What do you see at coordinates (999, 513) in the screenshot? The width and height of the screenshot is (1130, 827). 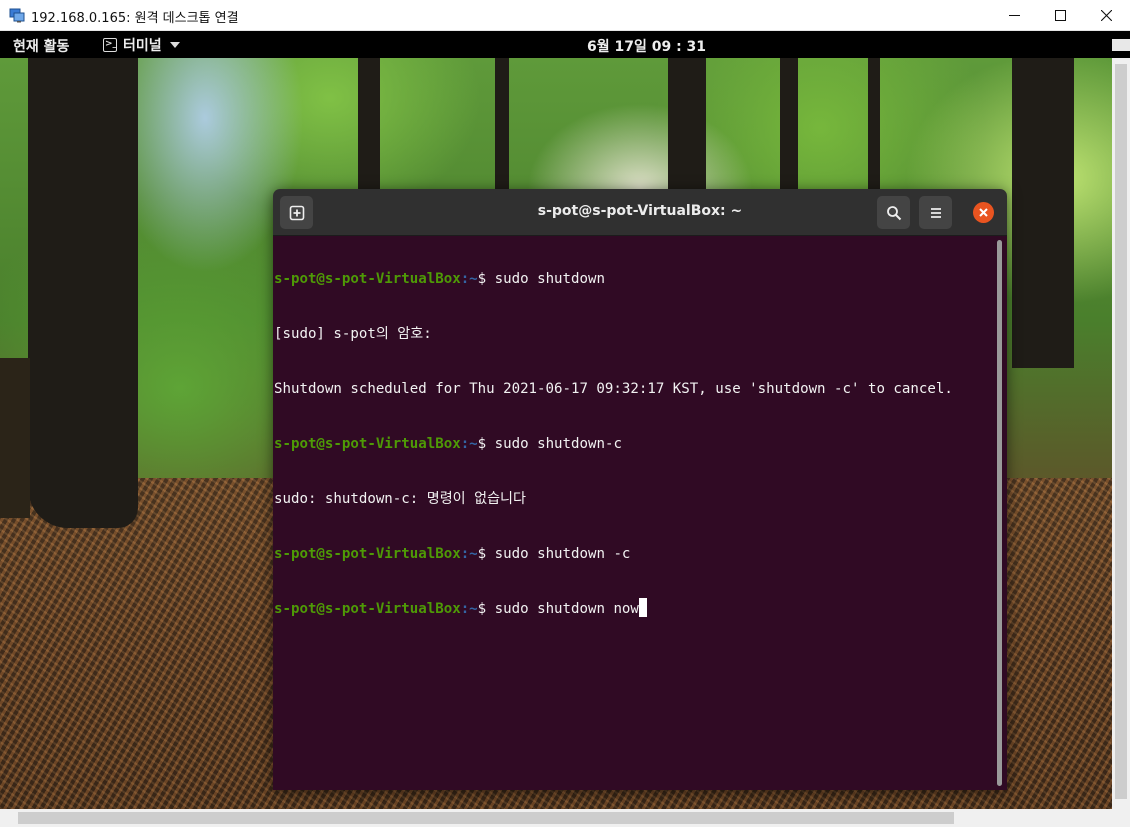 I see `terminal-scrollbar` at bounding box center [999, 513].